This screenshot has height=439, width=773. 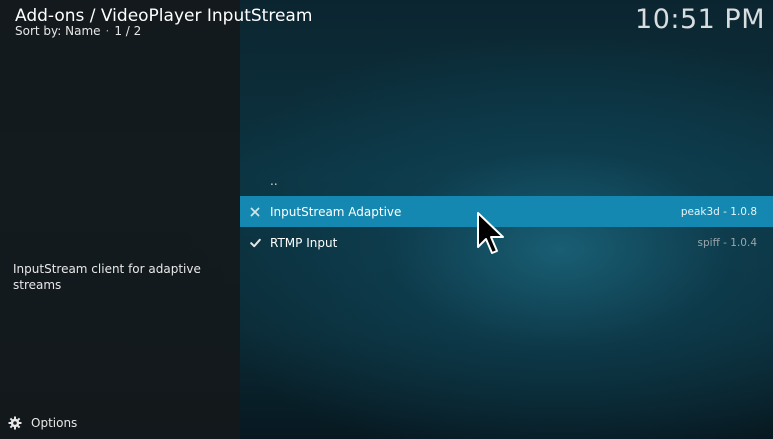 I want to click on list-item-rtmp-input: RTMP Input spiff - 1.0.4, so click(x=506, y=242).